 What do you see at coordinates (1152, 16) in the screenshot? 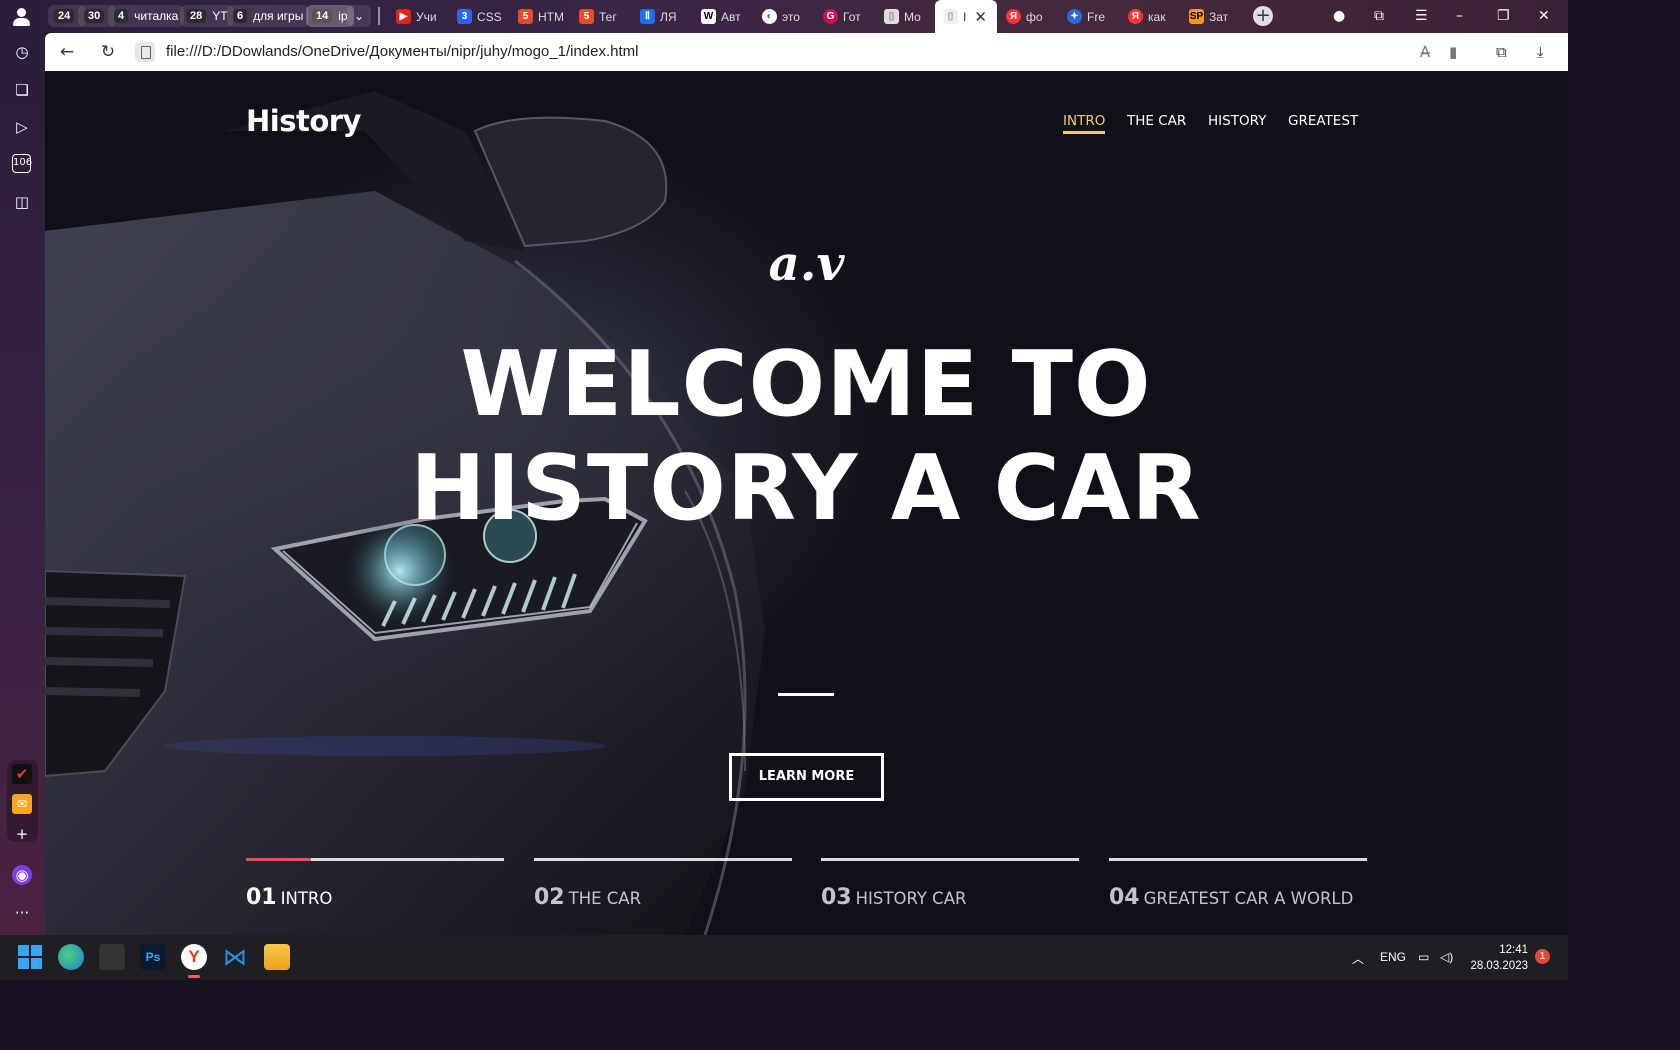
I see `tab-13: Якак` at bounding box center [1152, 16].